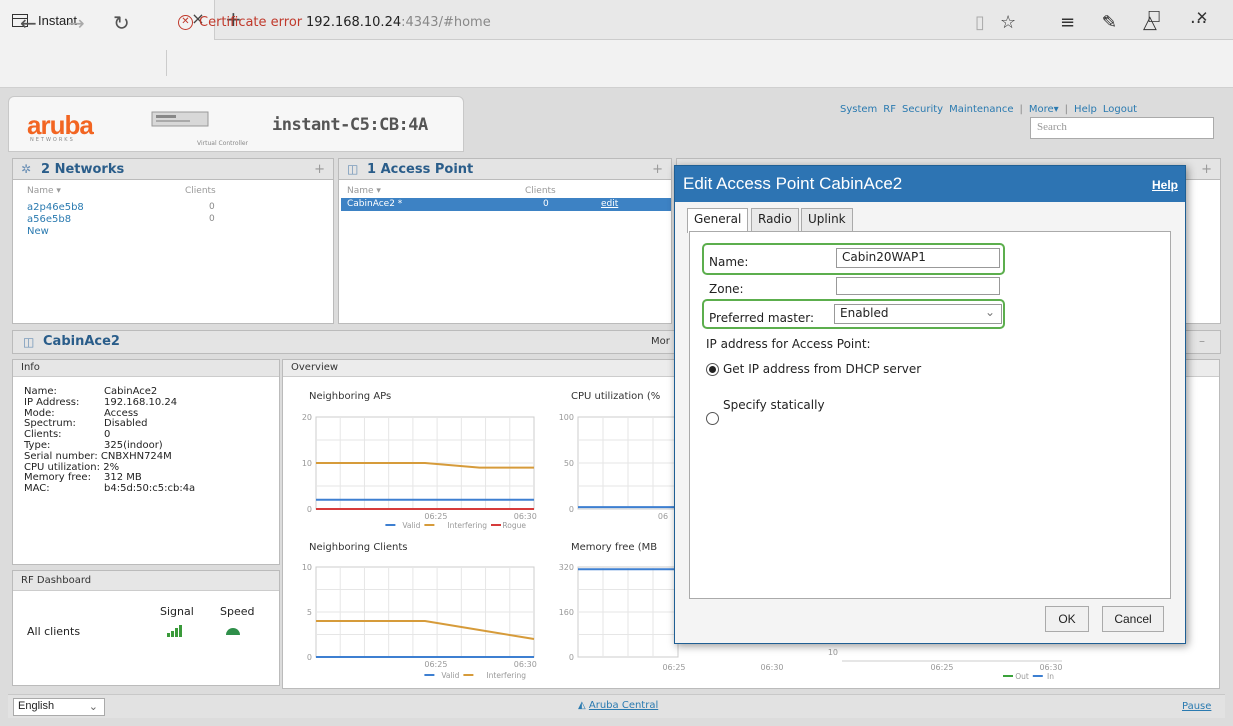 This screenshot has height=726, width=1233. I want to click on zone-field, so click(918, 286).